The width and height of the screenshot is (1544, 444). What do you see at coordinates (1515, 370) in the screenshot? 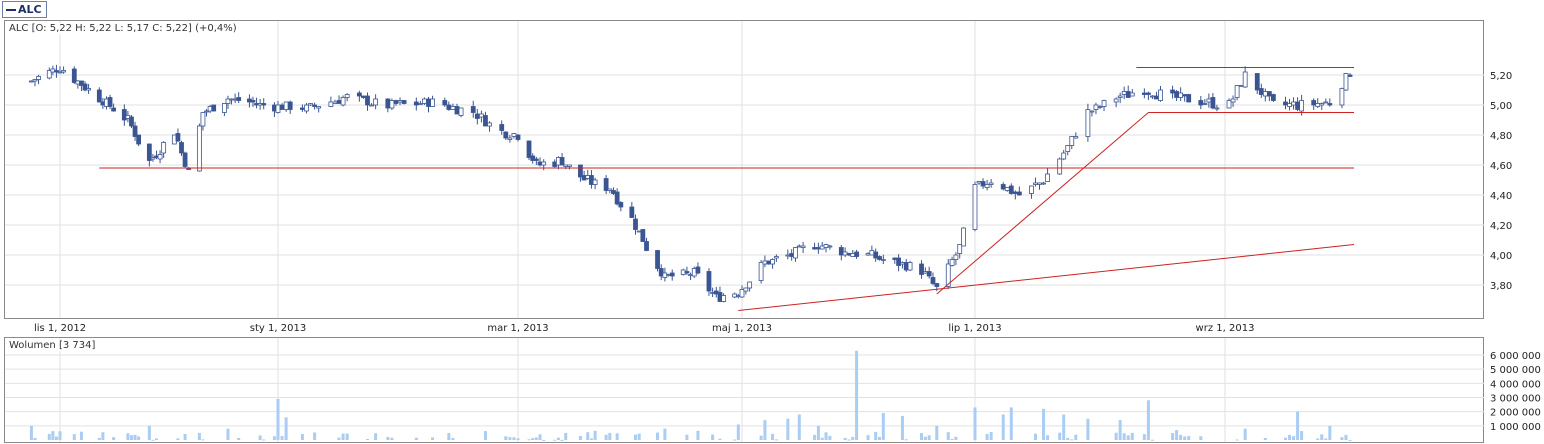
I see `volume-y-tick-label: 5 000 000` at bounding box center [1515, 370].